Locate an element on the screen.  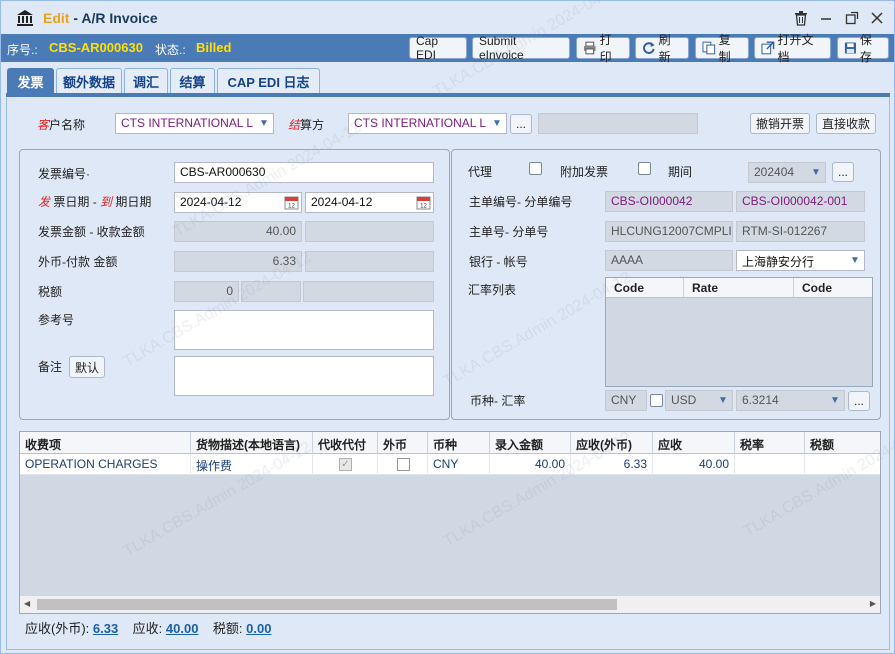
collect-checkbox: ✓ is located at coordinates (345, 464).